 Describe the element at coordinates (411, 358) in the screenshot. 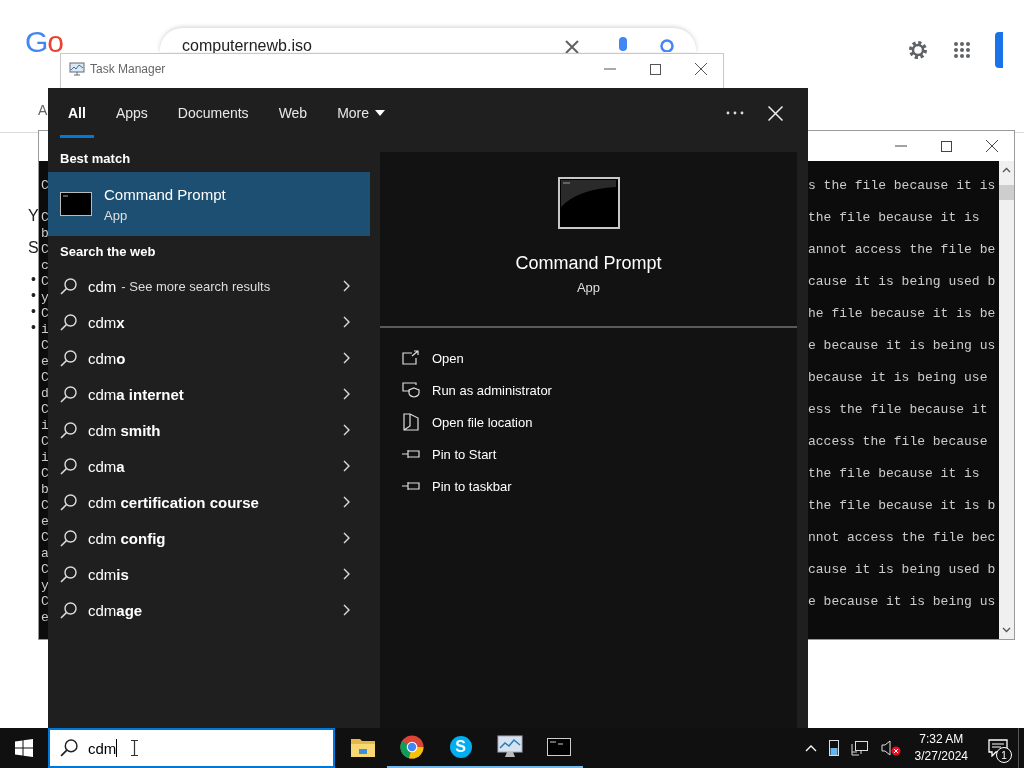

I see `open-window-icon` at that location.